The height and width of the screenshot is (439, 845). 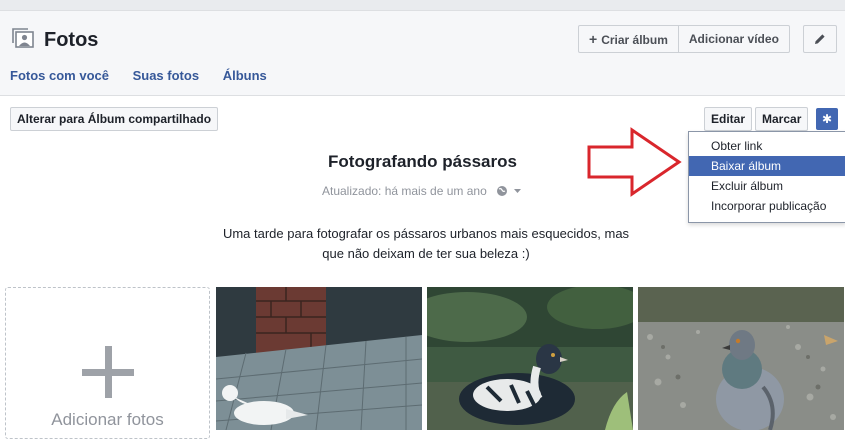 What do you see at coordinates (634, 162) in the screenshot?
I see `red-arrow-annotation` at bounding box center [634, 162].